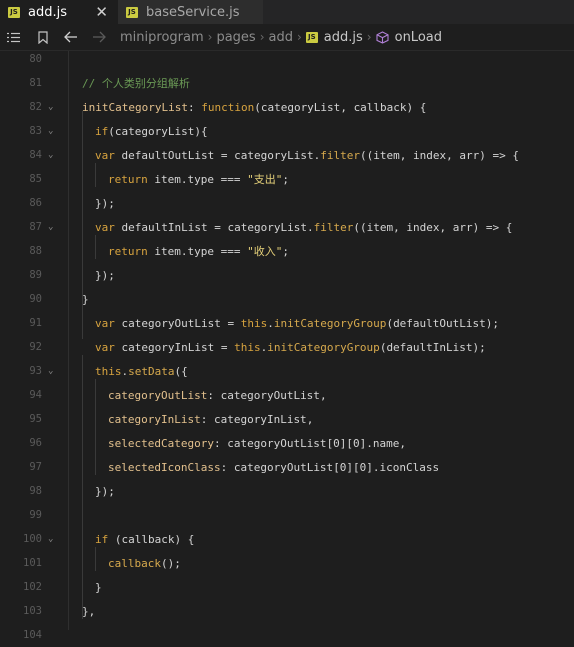  I want to click on line-number: 93, so click(35, 371).